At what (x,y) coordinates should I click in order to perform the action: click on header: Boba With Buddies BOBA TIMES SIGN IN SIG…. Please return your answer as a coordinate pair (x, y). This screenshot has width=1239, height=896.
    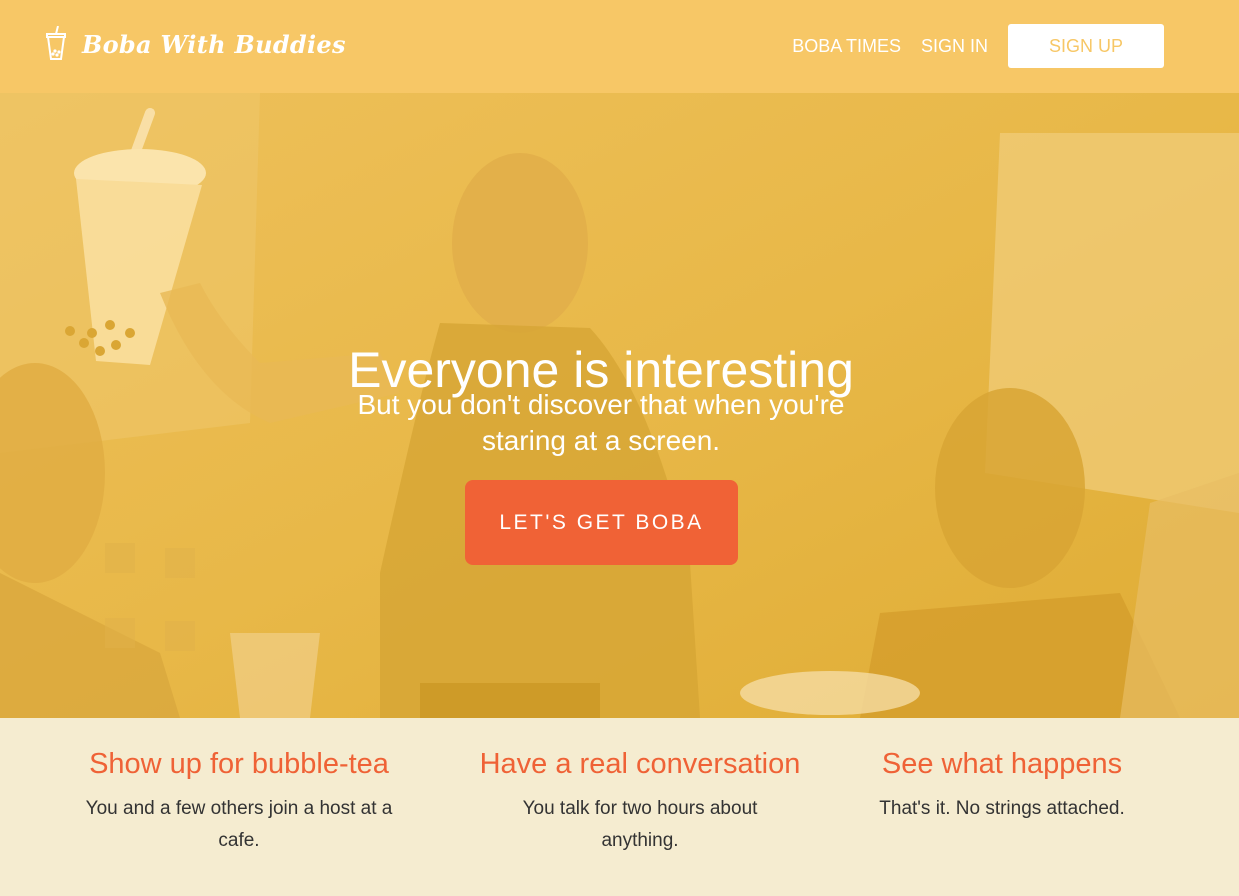
    Looking at the image, I should click on (619, 46).